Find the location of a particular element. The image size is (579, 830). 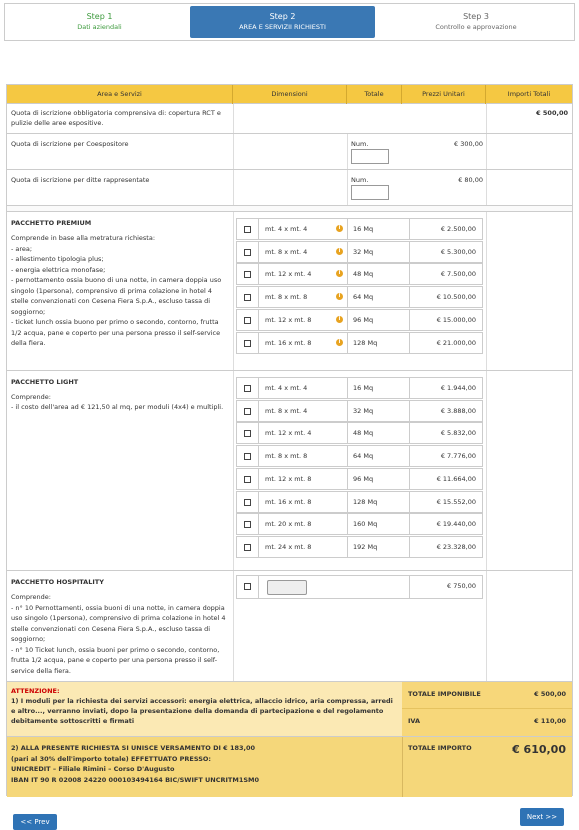

step-subtitle: Dati aziendali is located at coordinates (99, 27).